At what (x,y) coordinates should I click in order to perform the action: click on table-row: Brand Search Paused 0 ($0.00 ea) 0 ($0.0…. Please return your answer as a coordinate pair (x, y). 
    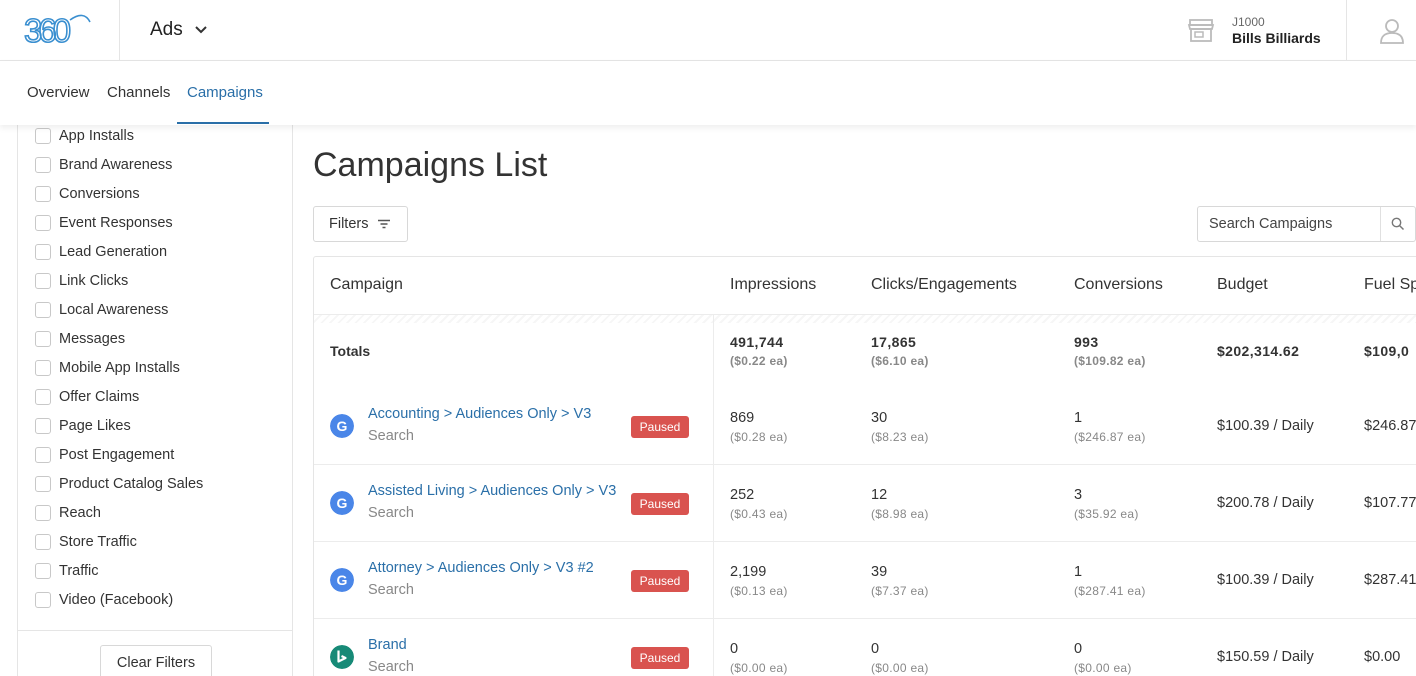
    Looking at the image, I should click on (865, 647).